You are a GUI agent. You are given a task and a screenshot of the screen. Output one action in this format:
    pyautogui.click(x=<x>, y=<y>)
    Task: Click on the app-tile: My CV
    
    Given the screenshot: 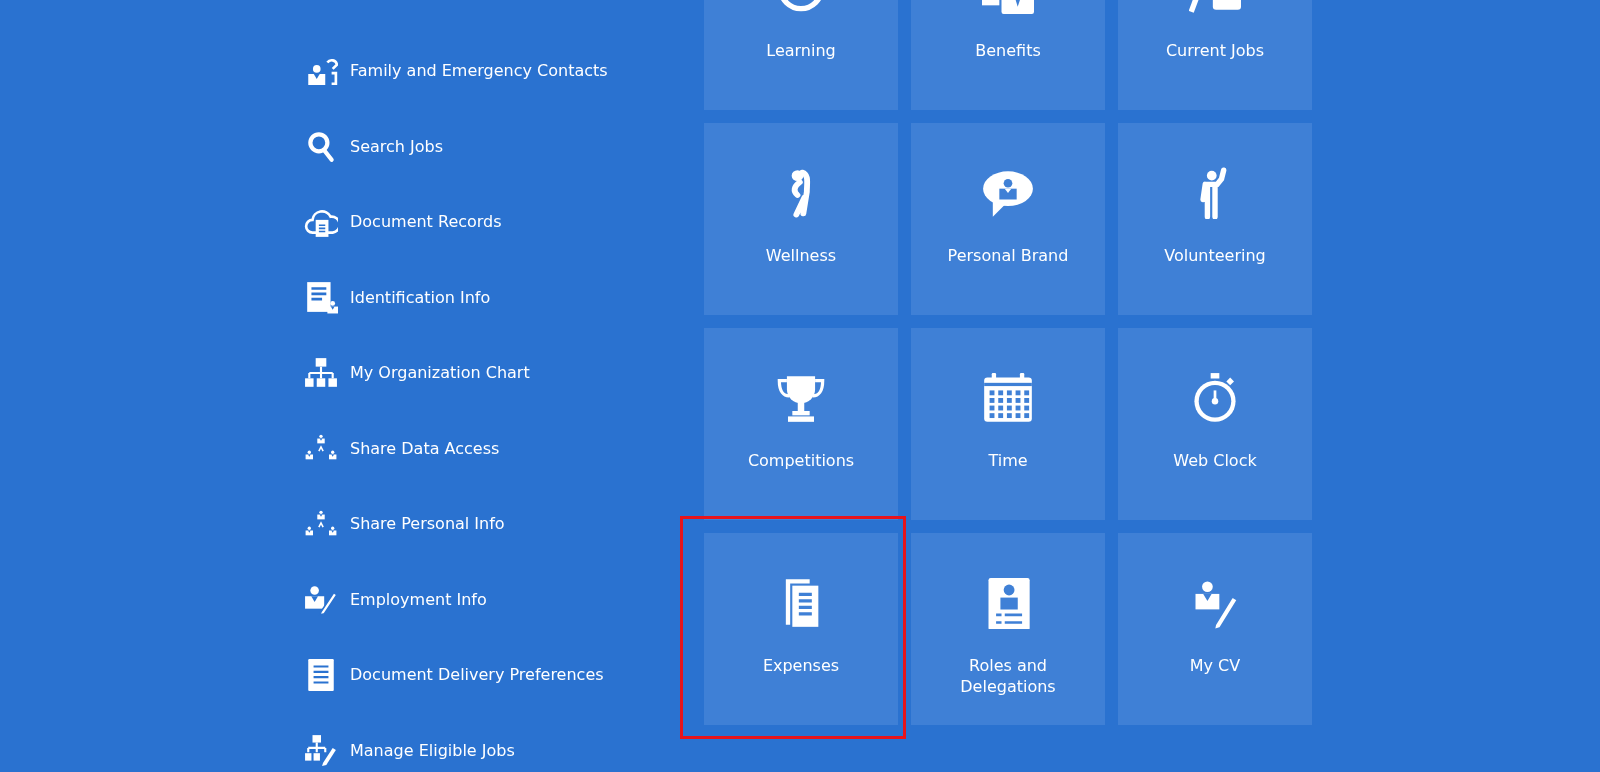 What is the action you would take?
    pyautogui.click(x=1215, y=629)
    